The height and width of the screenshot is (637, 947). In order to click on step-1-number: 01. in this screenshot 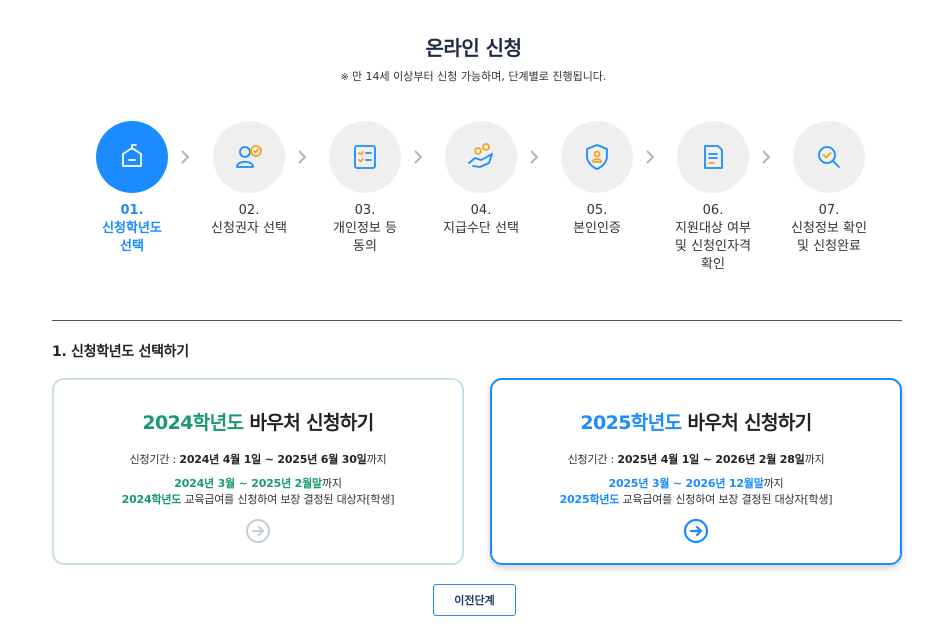, I will do `click(132, 210)`.